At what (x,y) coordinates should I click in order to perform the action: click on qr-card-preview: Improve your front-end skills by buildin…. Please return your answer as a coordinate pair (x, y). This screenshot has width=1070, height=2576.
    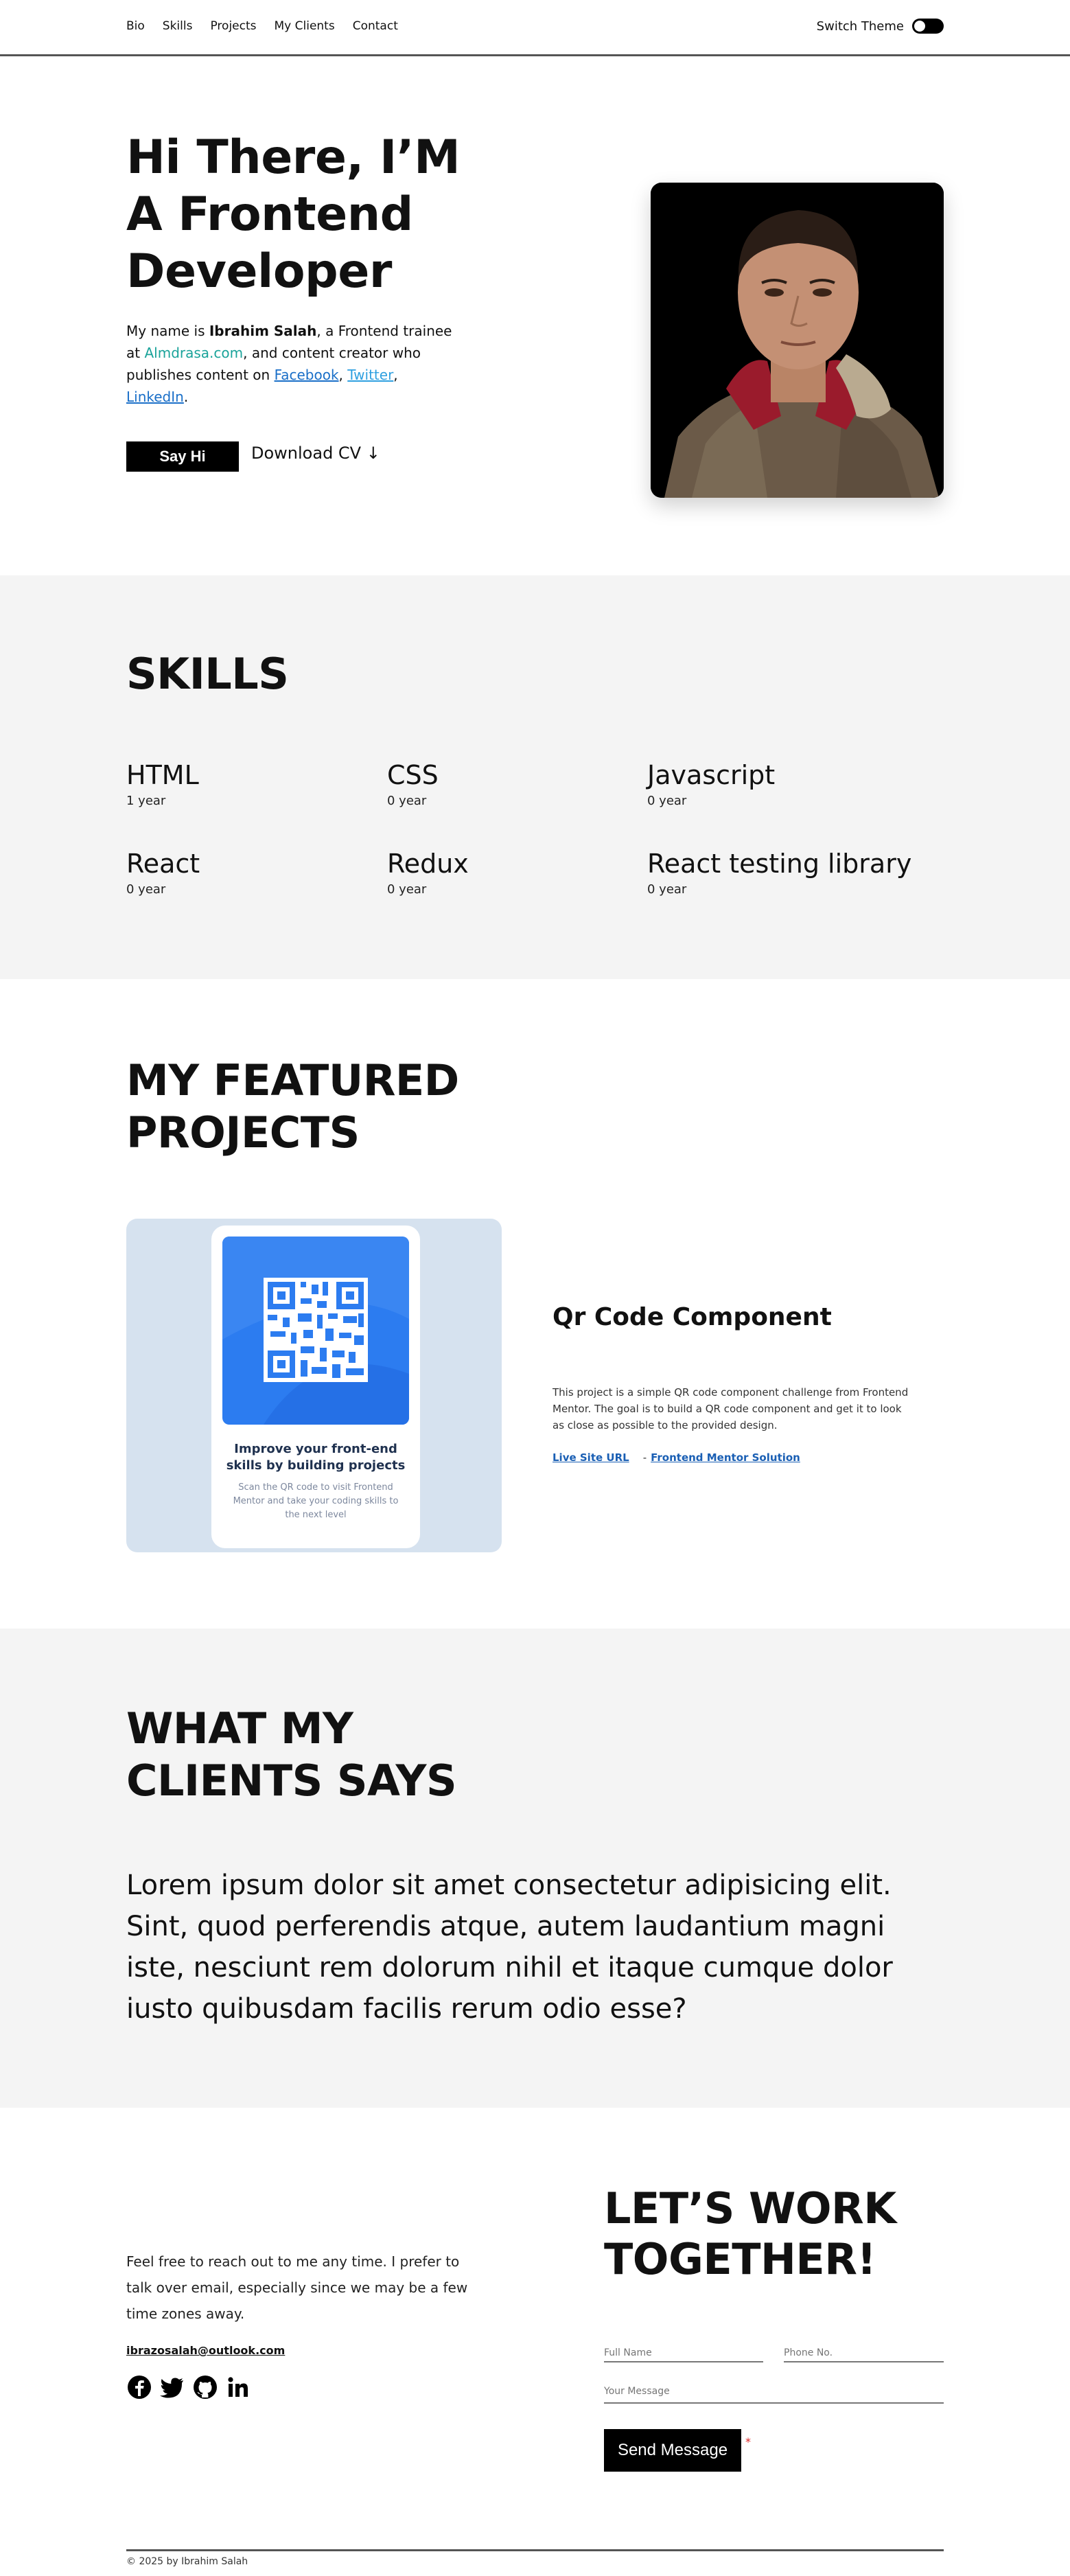
    Looking at the image, I should click on (315, 1387).